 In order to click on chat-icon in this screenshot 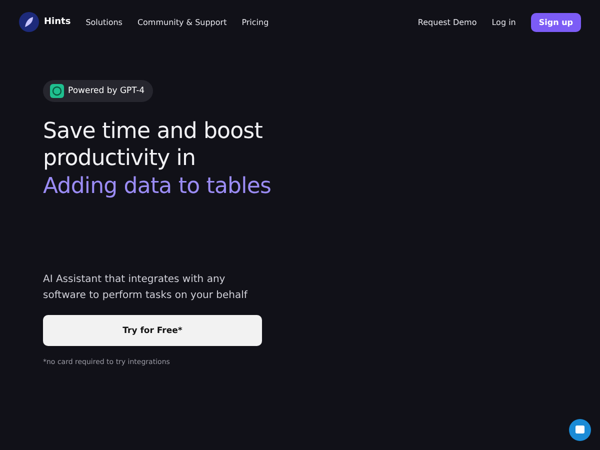, I will do `click(580, 430)`.